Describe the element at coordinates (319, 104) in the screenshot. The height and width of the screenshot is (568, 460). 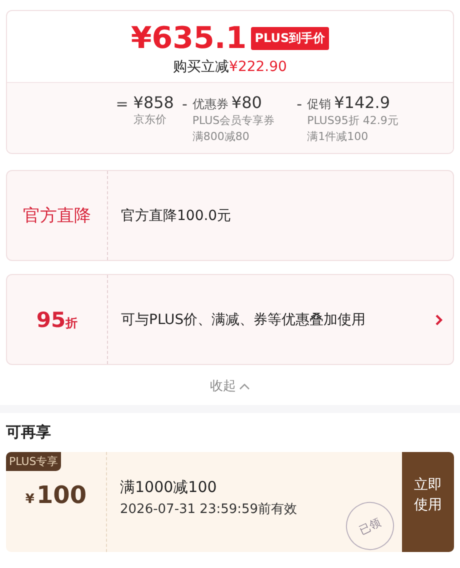
I see `breakdown-label: 促销` at that location.